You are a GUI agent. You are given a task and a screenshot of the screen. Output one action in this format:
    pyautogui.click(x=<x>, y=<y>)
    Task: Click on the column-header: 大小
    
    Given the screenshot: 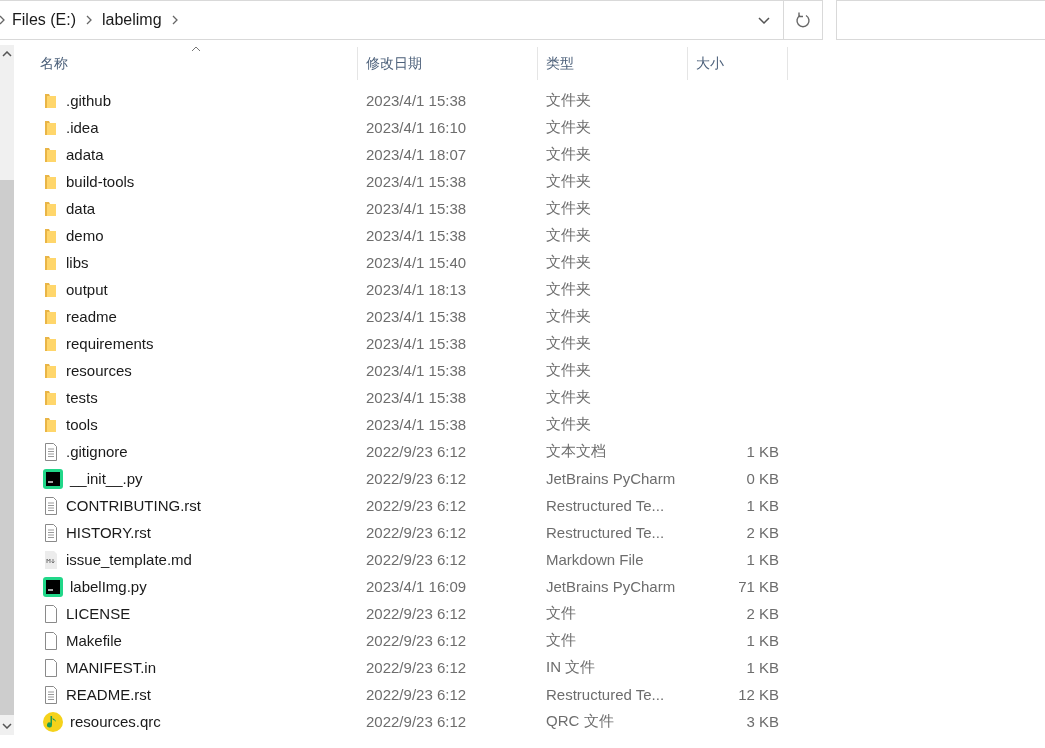 What is the action you would take?
    pyautogui.click(x=738, y=63)
    